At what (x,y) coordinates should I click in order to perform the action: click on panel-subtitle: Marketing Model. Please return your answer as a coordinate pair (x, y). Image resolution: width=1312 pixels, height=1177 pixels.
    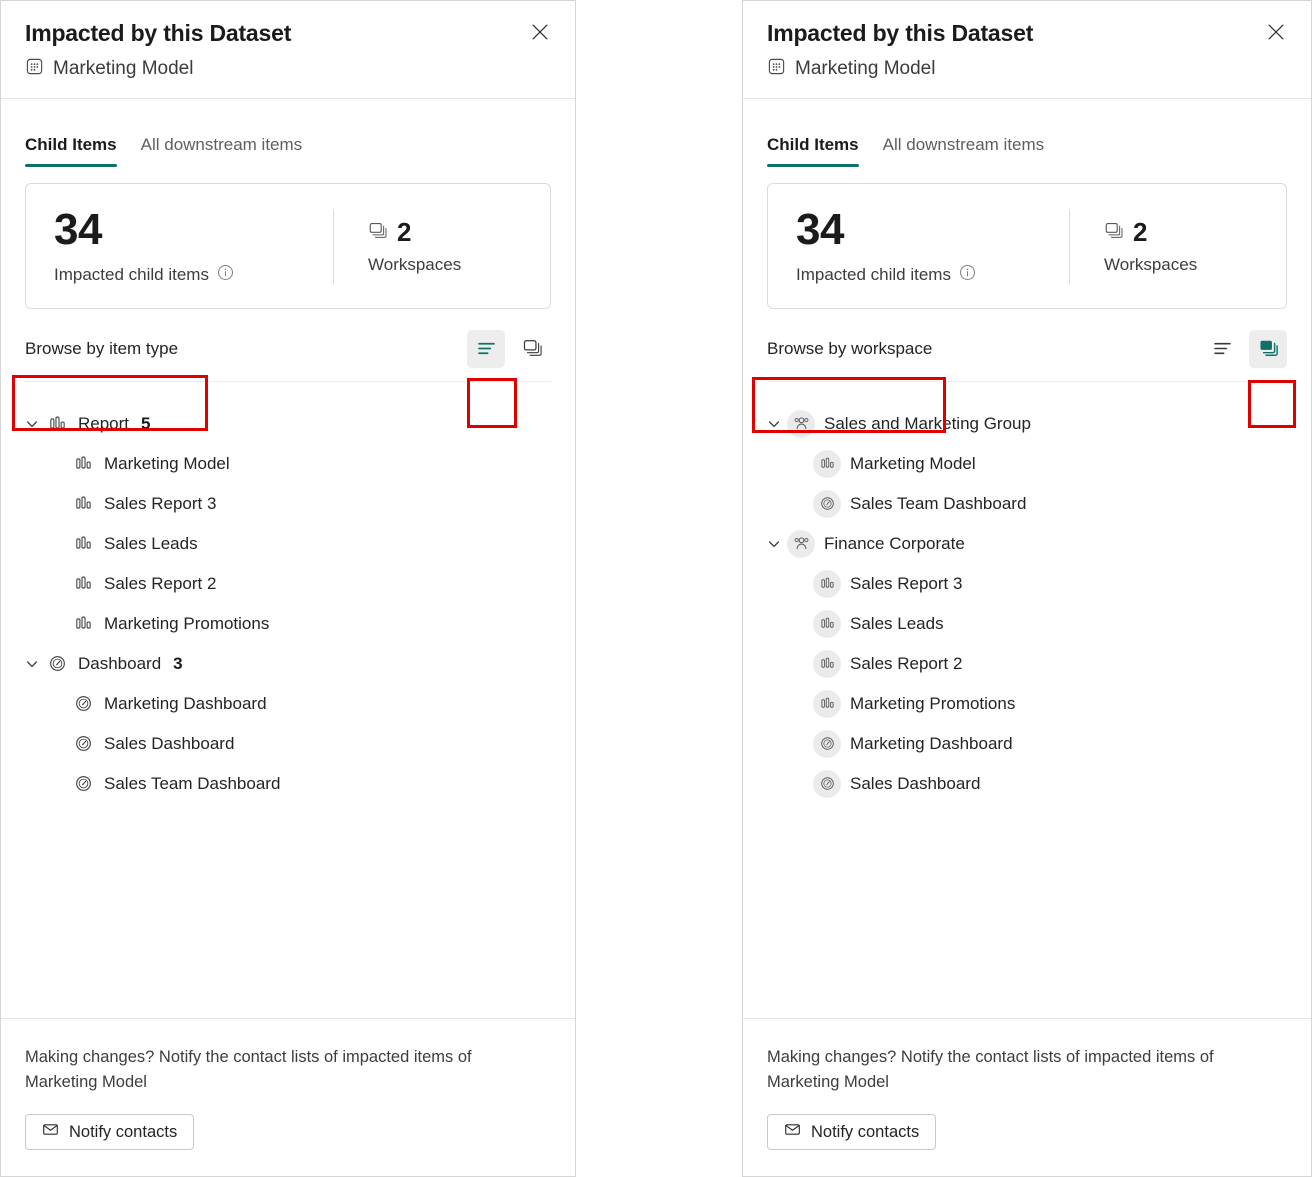
    Looking at the image, I should click on (1028, 69).